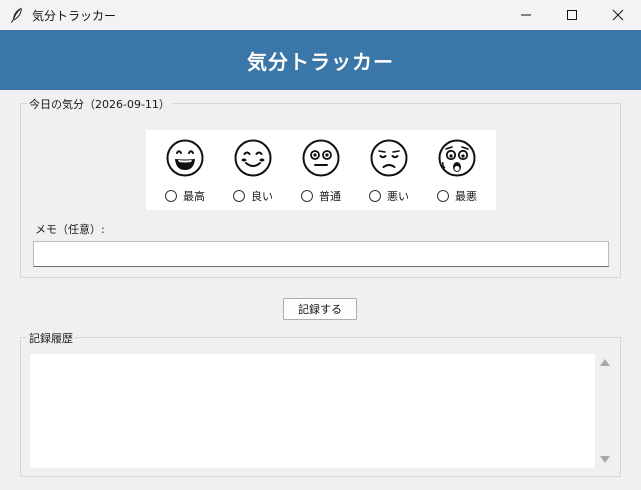 This screenshot has width=641, height=490. I want to click on title-bar: 気分トラッカー, so click(320, 15).